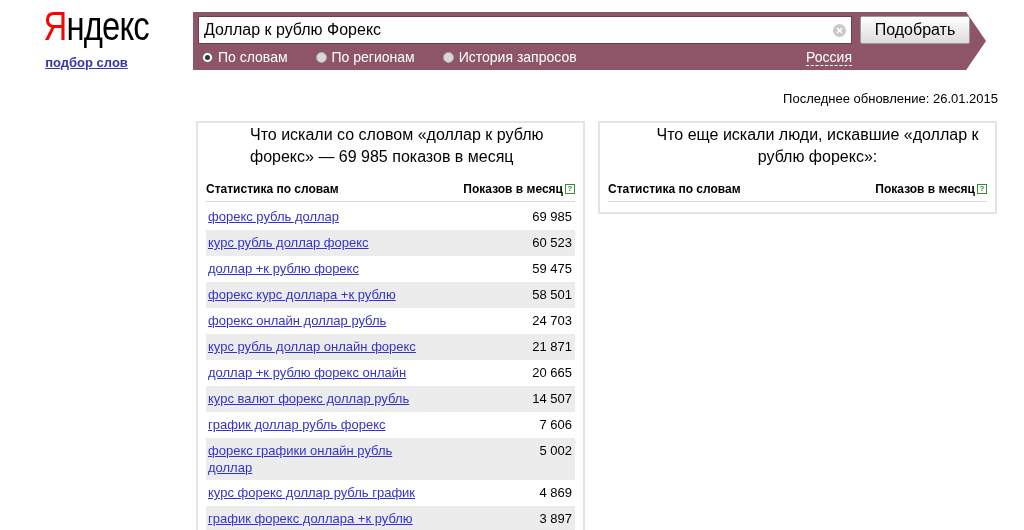 The image size is (1024, 530). I want to click on phrase-link: курс форекс доллар рубль график, so click(323, 492).